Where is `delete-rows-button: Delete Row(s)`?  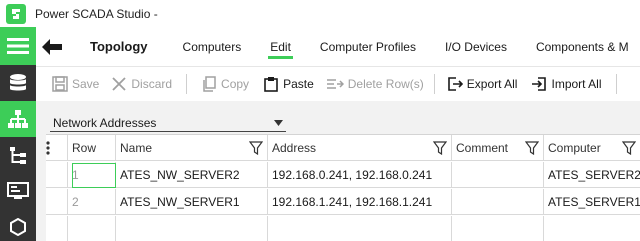
delete-rows-button: Delete Row(s) is located at coordinates (375, 84).